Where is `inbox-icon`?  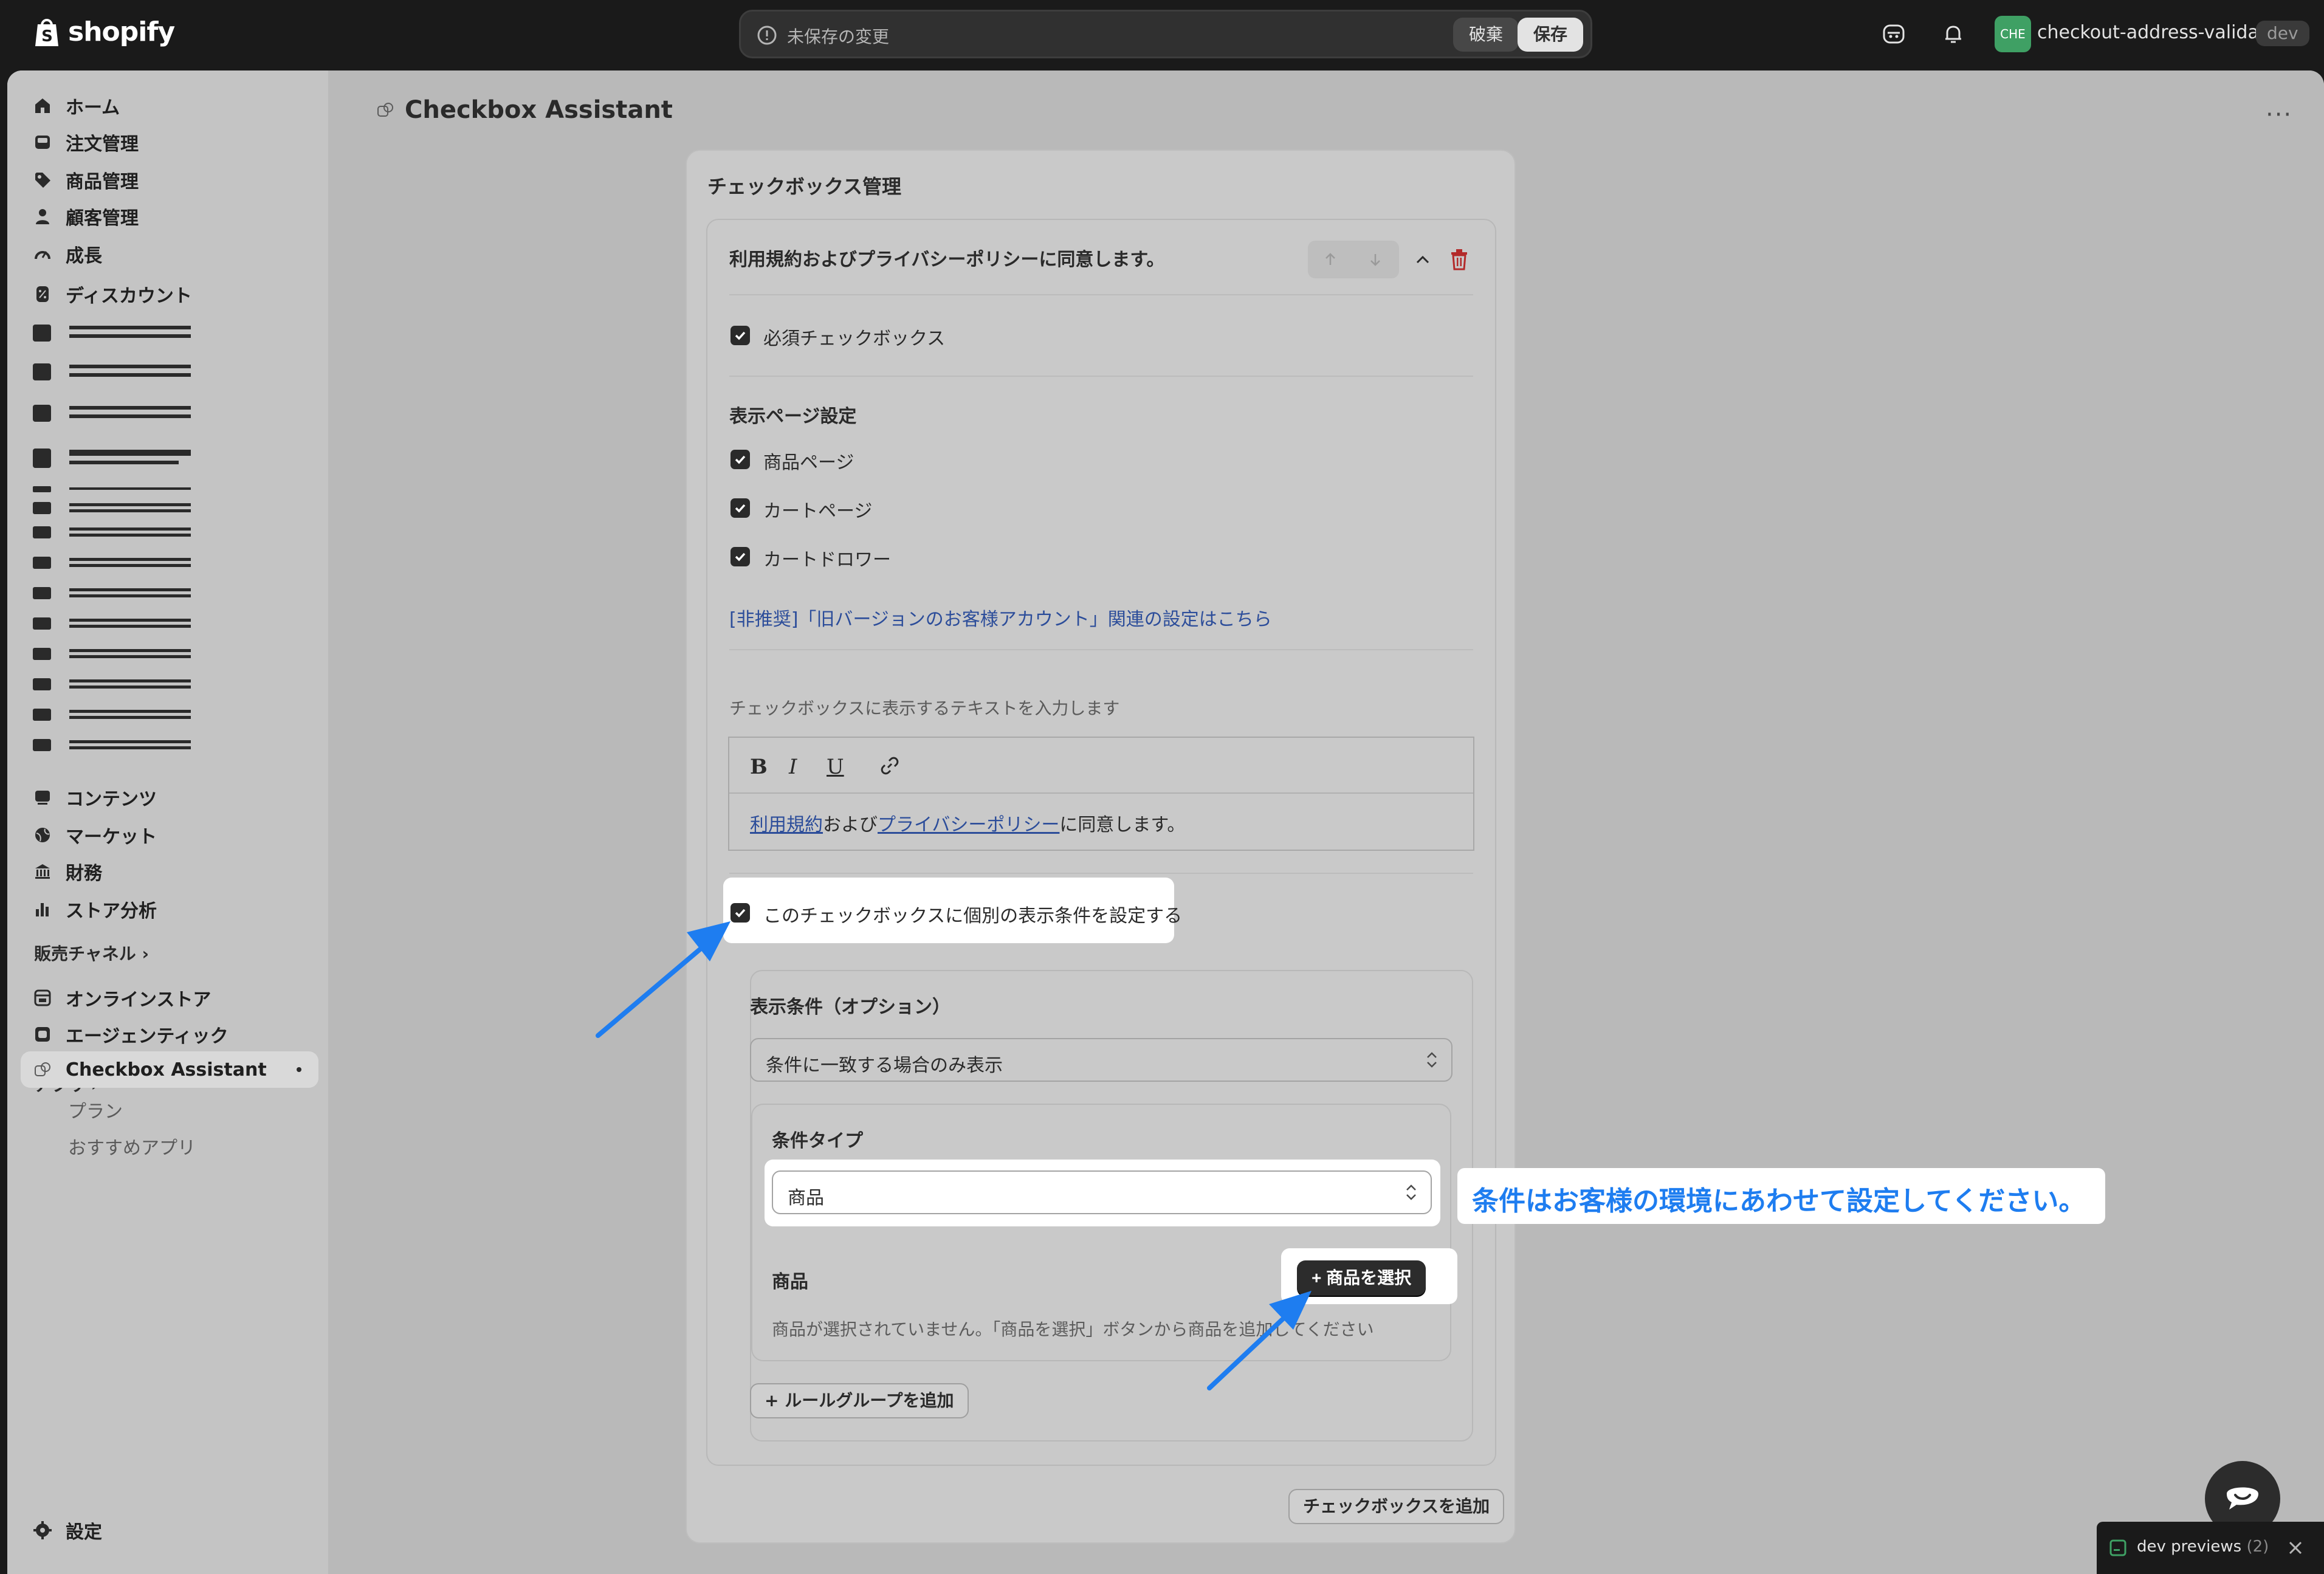 inbox-icon is located at coordinates (42, 142).